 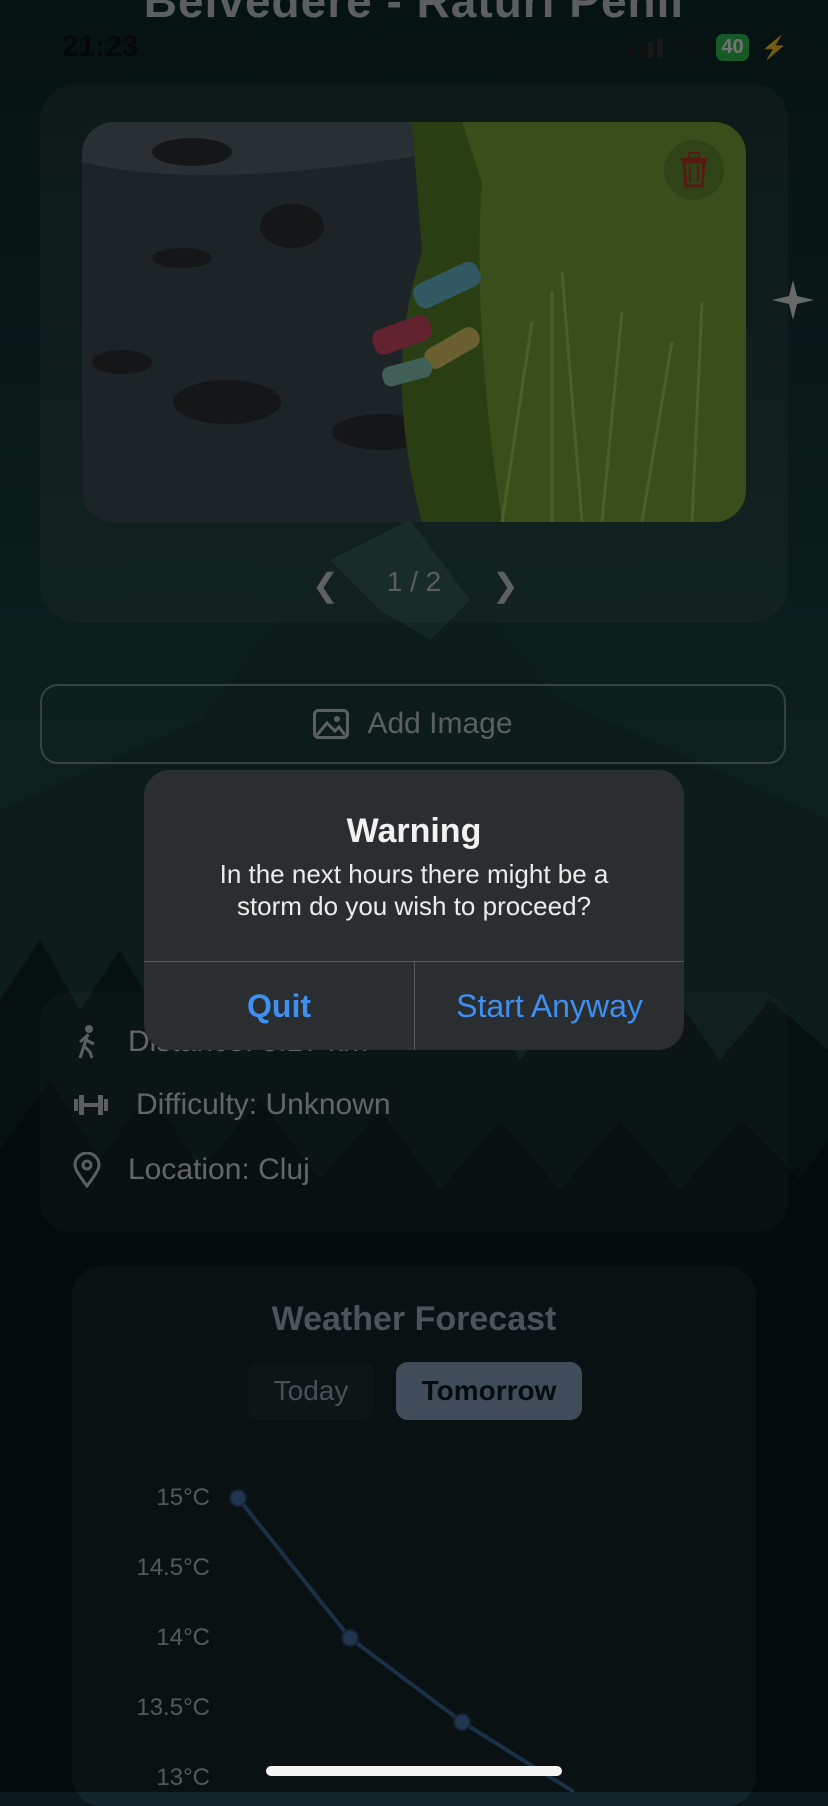 I want to click on start-anyway-button: Start Anyway, so click(x=549, y=1006).